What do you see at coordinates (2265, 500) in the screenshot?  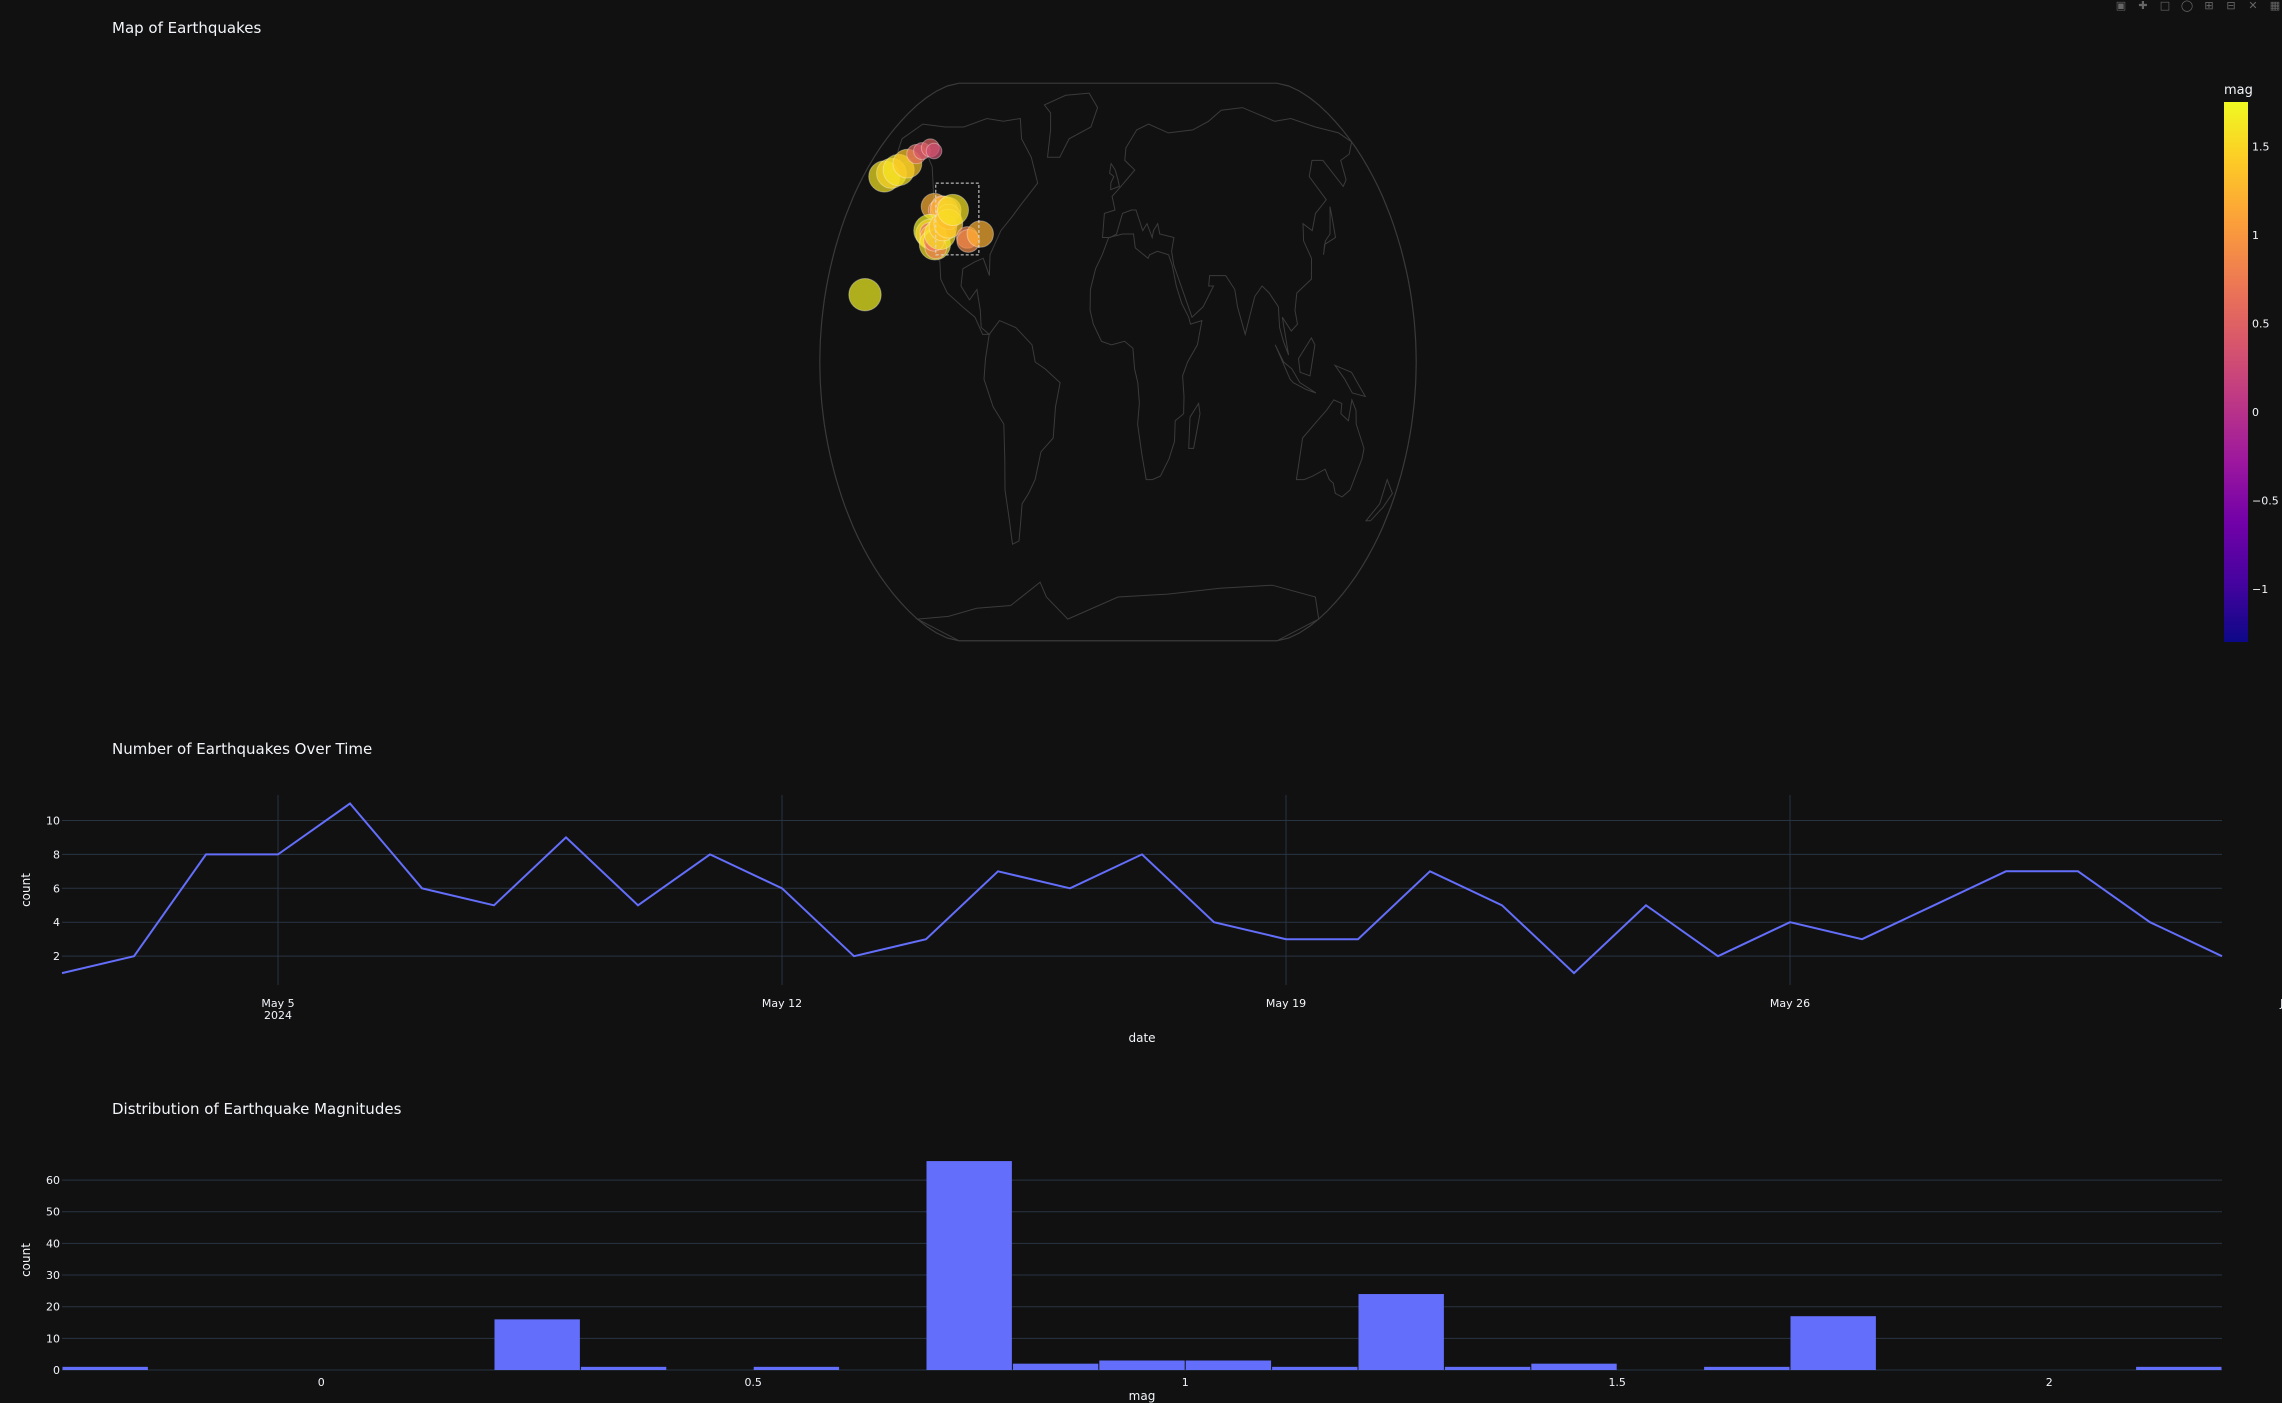 I see `colorbar-tick-label: −0.5` at bounding box center [2265, 500].